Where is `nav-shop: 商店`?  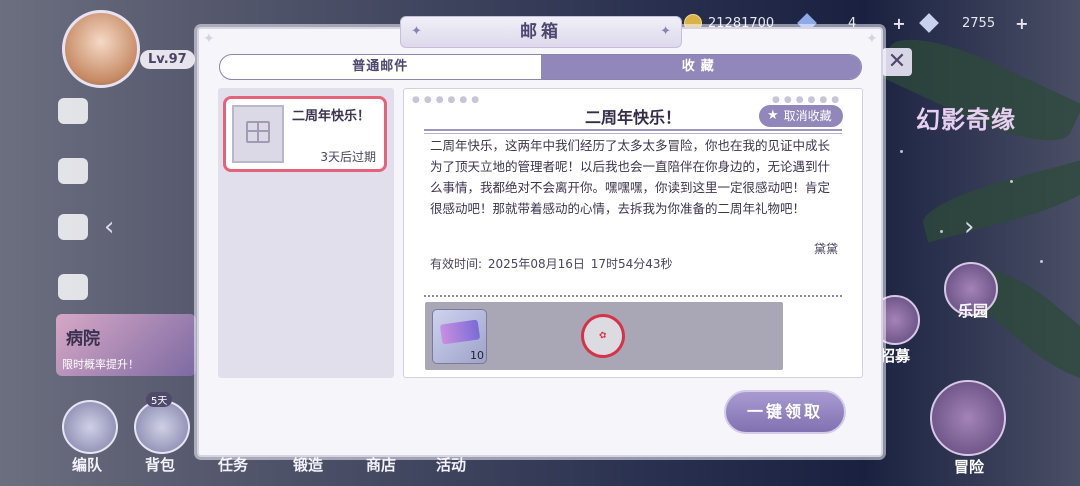
nav-shop: 商店 is located at coordinates (381, 464).